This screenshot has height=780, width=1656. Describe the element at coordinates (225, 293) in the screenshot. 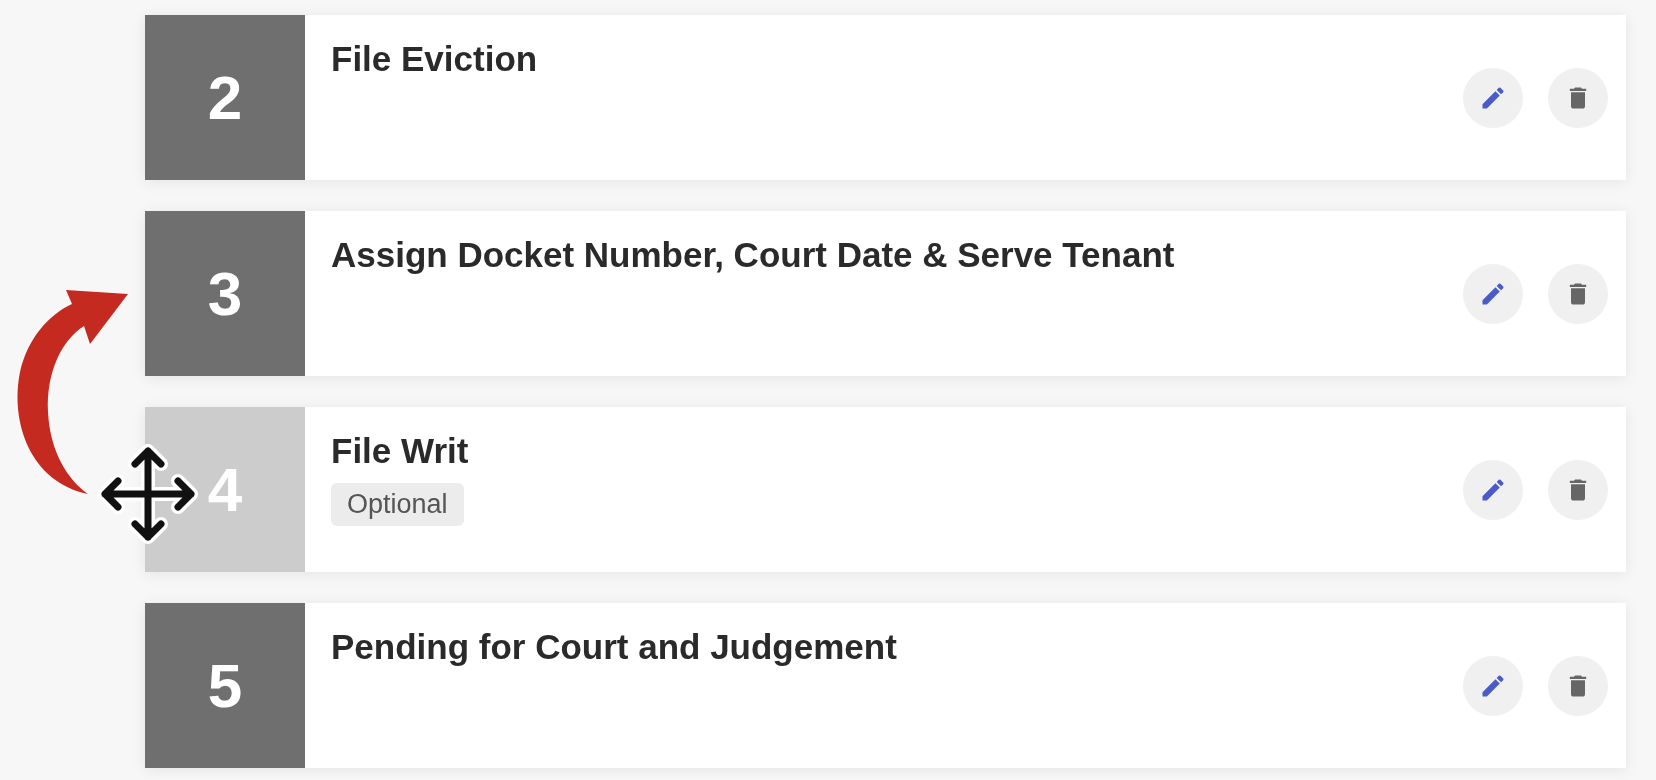

I see `step-number: 3` at that location.